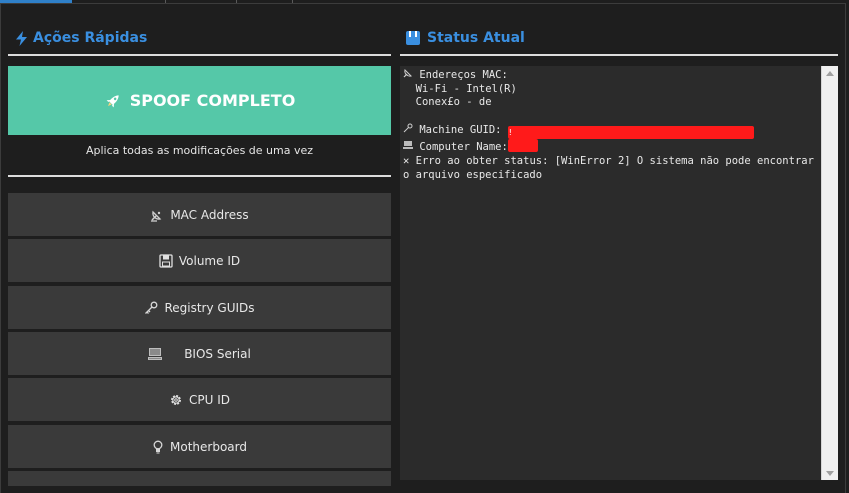  Describe the element at coordinates (158, 447) in the screenshot. I see `lightbulb-icon` at that location.